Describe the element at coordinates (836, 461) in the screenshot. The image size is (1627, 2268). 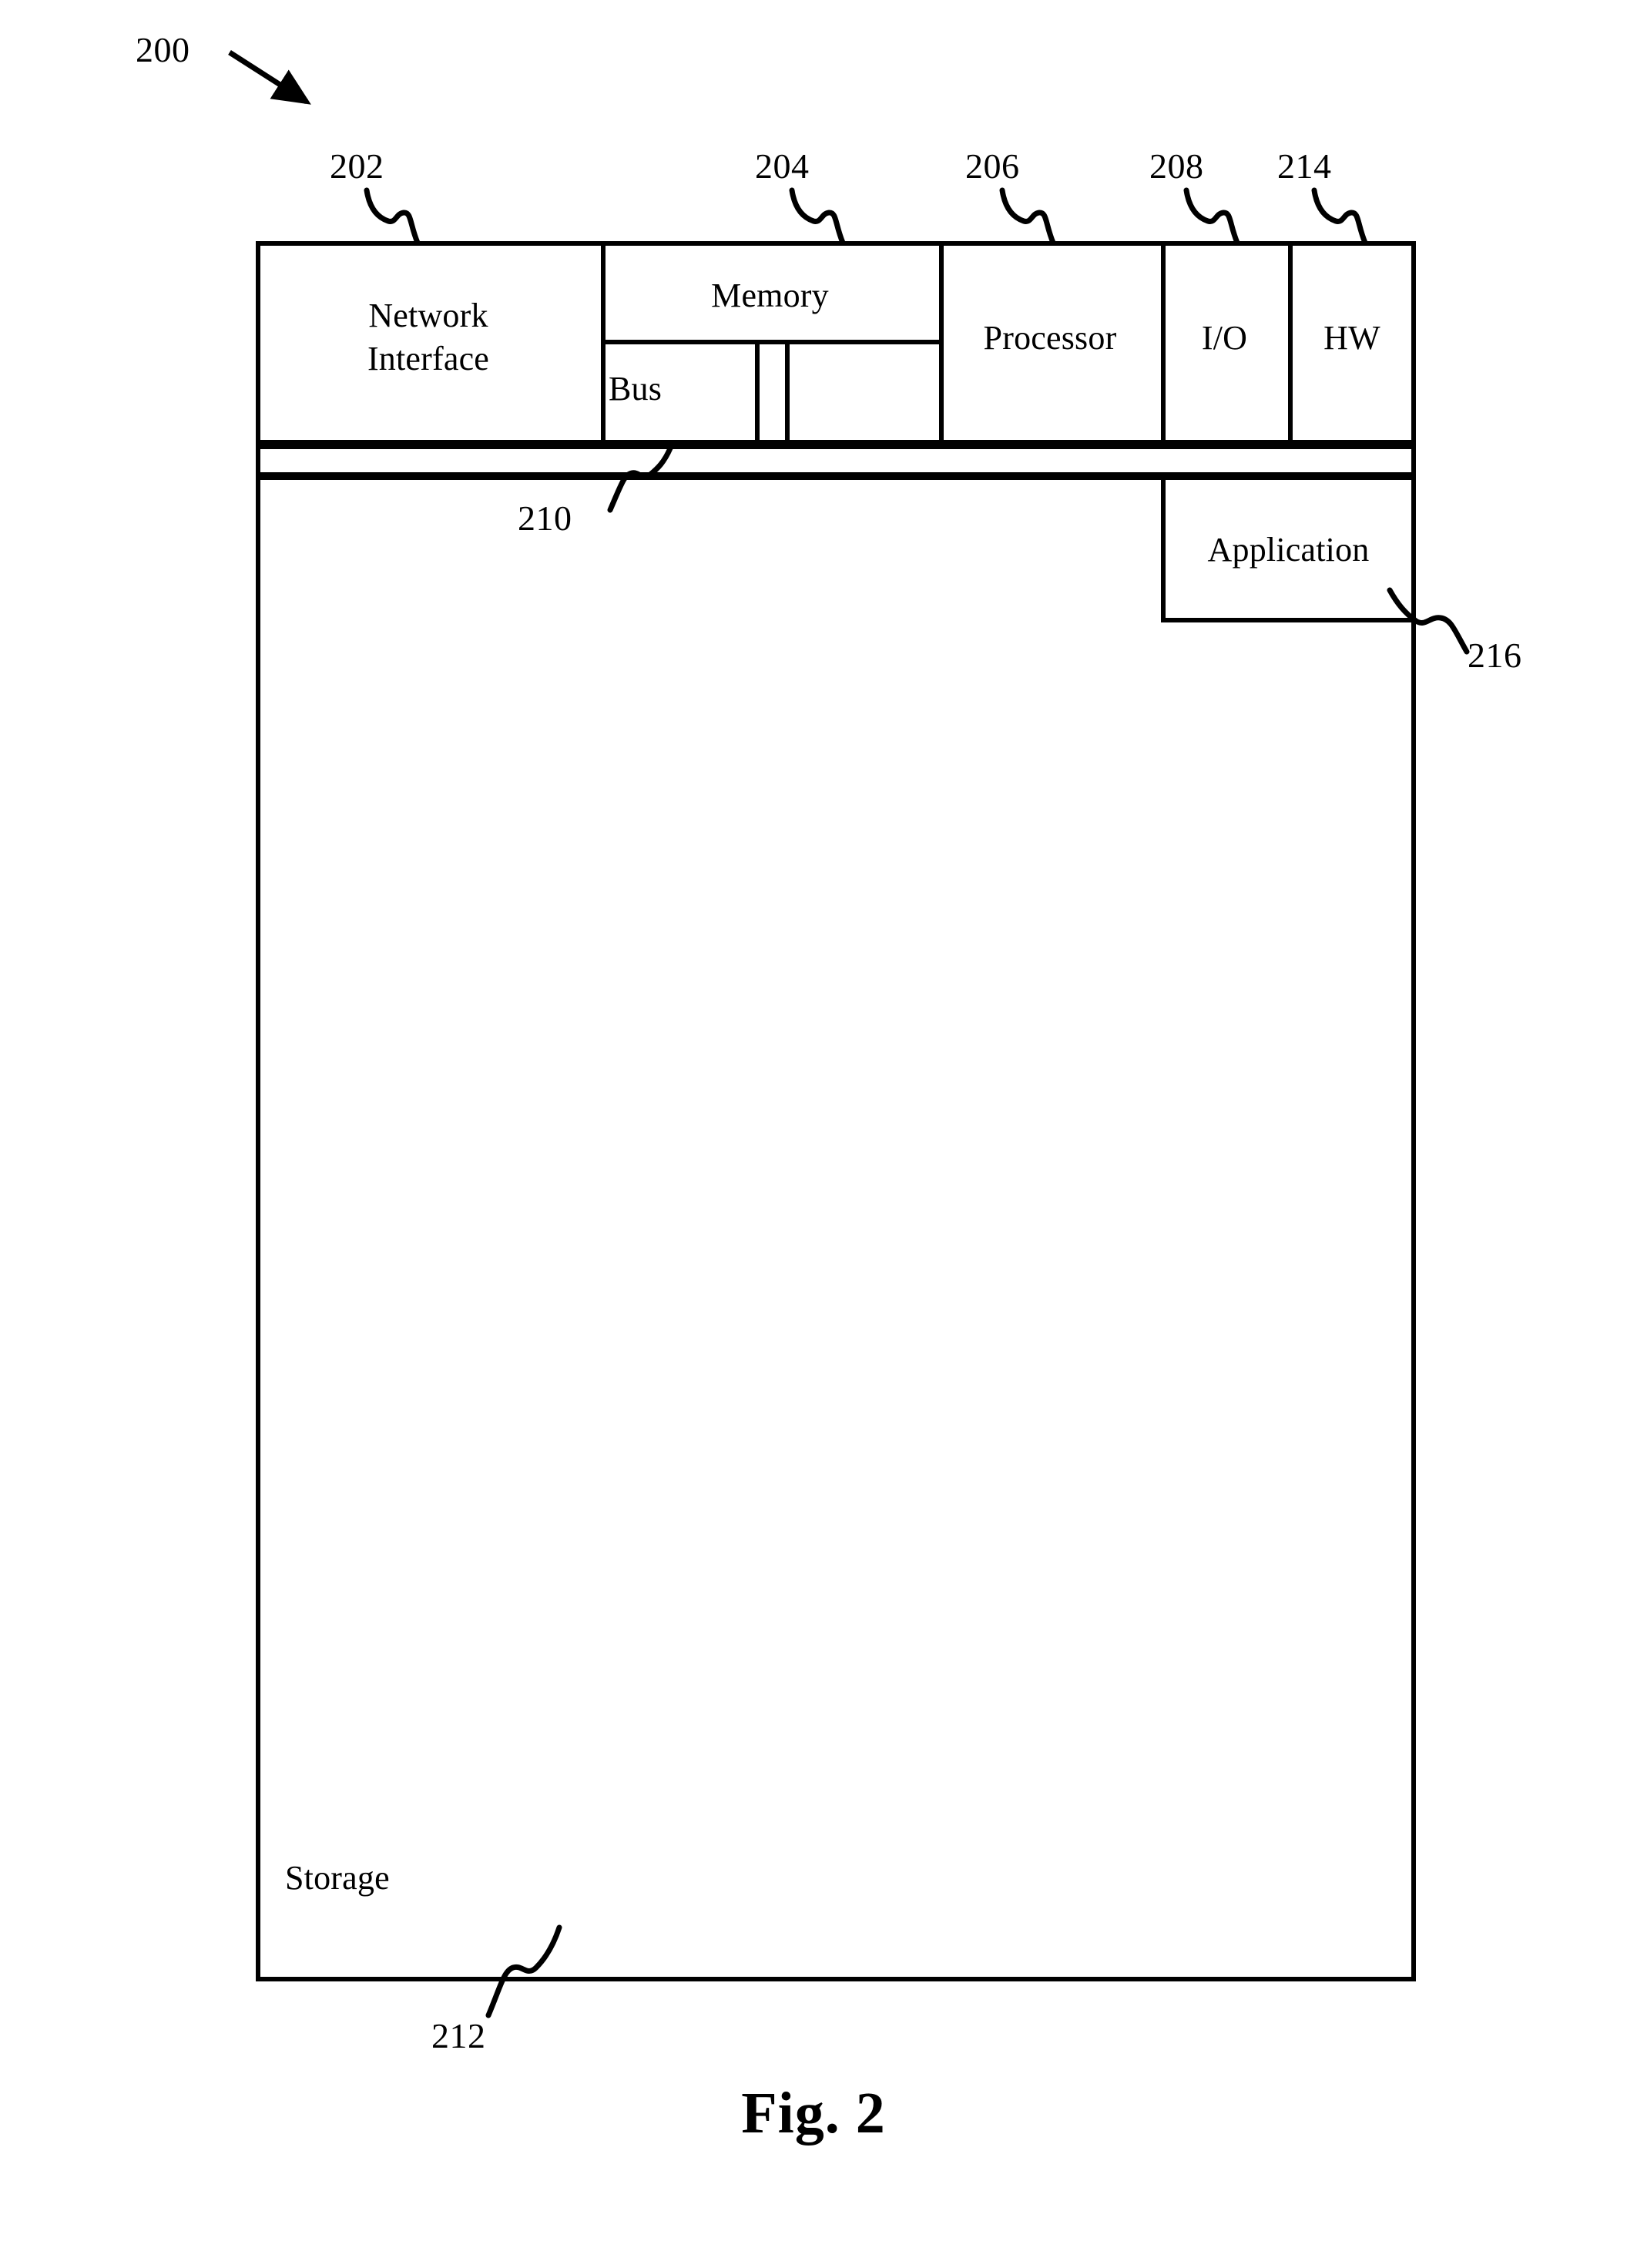
I see `interconnect-bar` at that location.